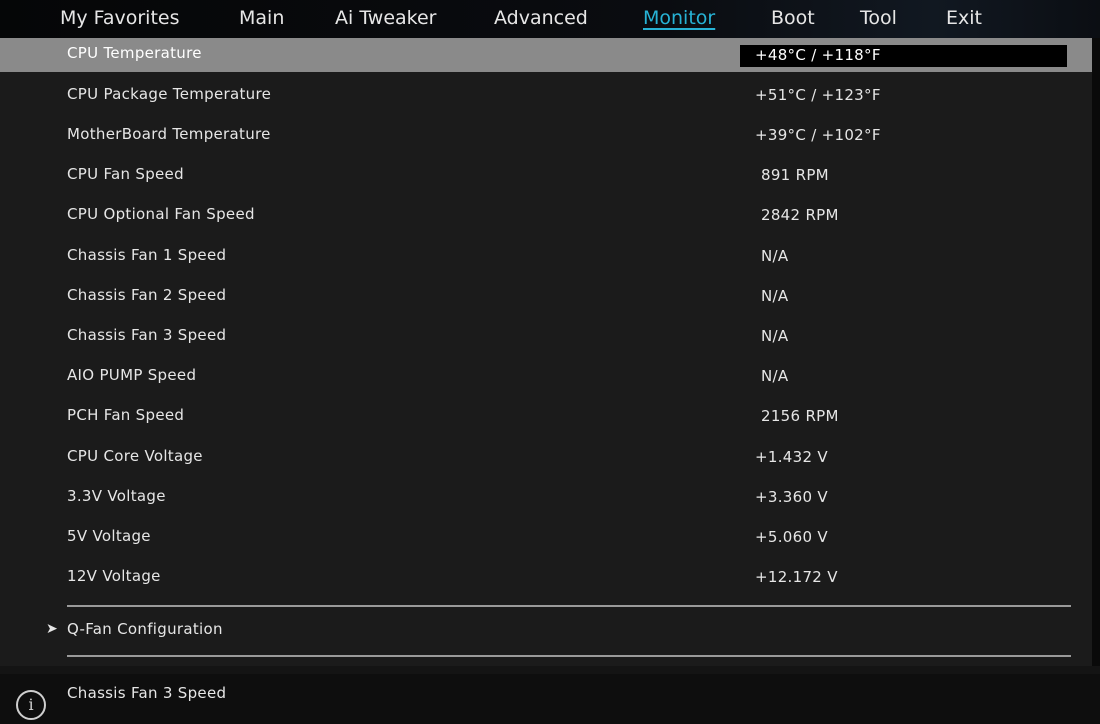 This screenshot has height=724, width=1100. I want to click on tab-ai-tweaker: Ai Tweaker, so click(385, 19).